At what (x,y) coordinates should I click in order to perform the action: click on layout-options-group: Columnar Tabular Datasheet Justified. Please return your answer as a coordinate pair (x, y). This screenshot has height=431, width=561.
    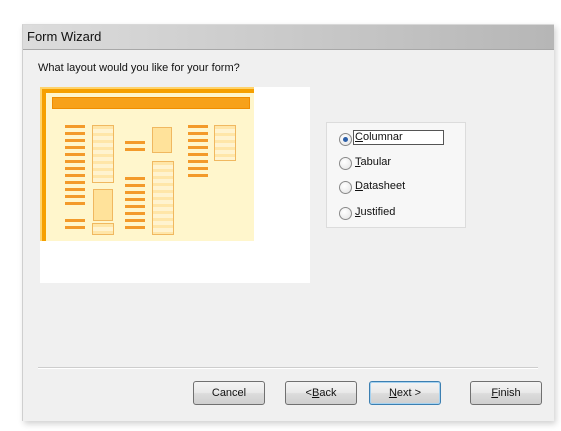
    Looking at the image, I should click on (396, 175).